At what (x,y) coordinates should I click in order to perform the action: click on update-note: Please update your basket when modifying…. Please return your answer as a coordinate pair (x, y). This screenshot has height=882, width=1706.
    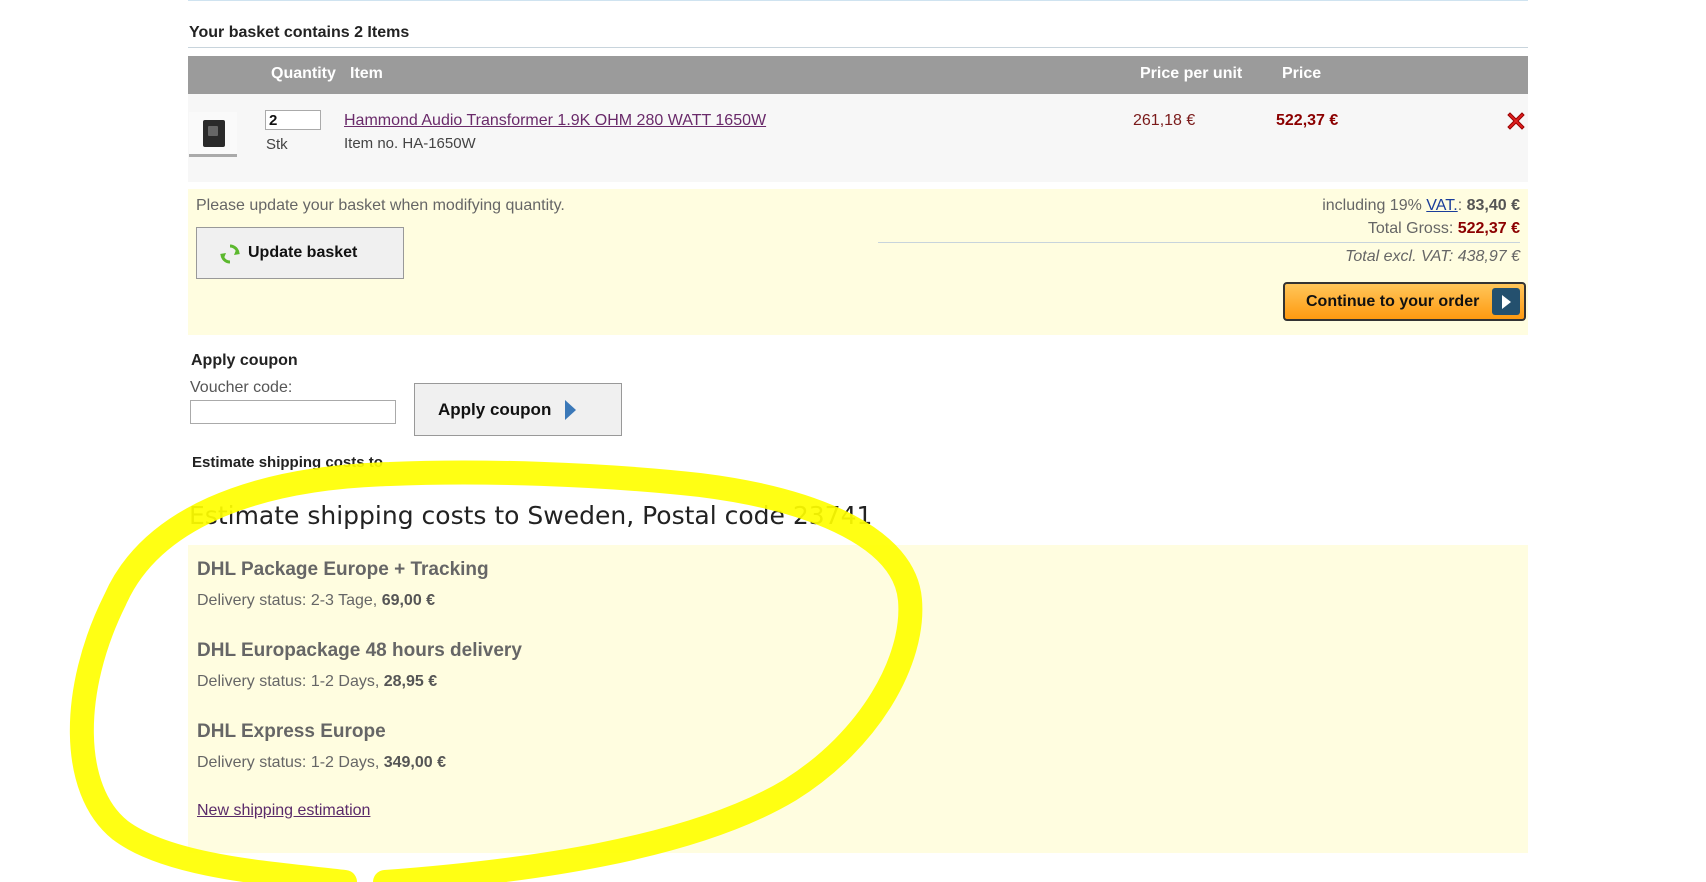
    Looking at the image, I should click on (380, 205).